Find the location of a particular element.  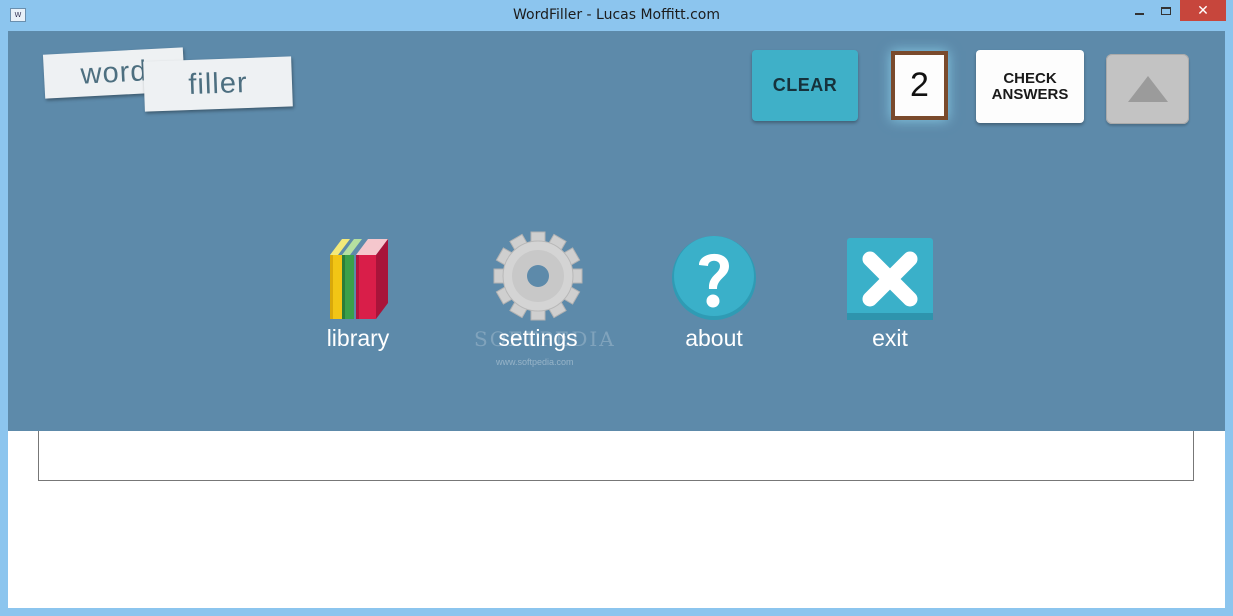

menu-label-library: library is located at coordinates (358, 338).